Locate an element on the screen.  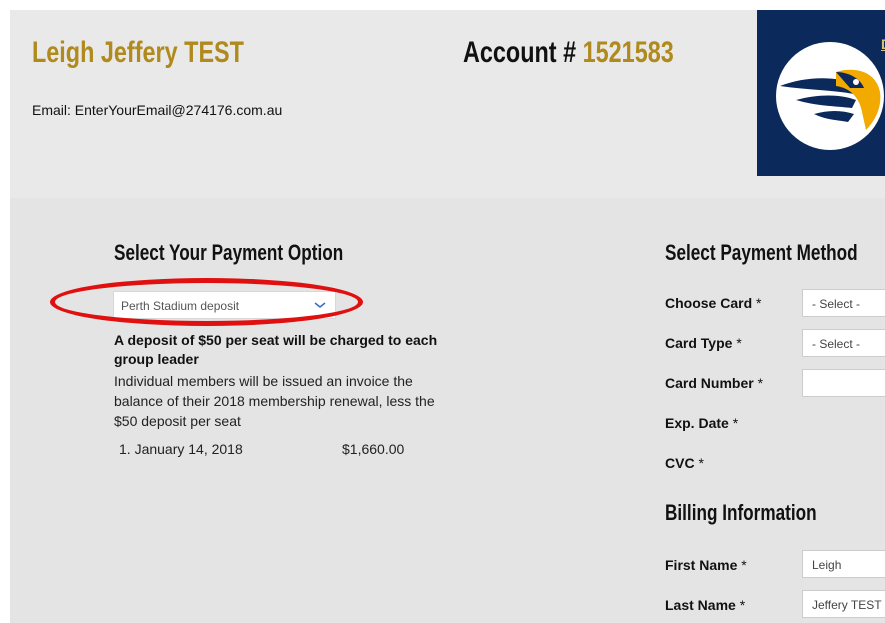
chevron-down-icon is located at coordinates (320, 306).